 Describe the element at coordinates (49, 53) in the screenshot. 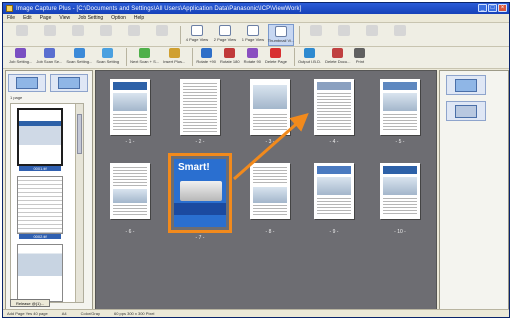

I see `action-2-icon` at that location.